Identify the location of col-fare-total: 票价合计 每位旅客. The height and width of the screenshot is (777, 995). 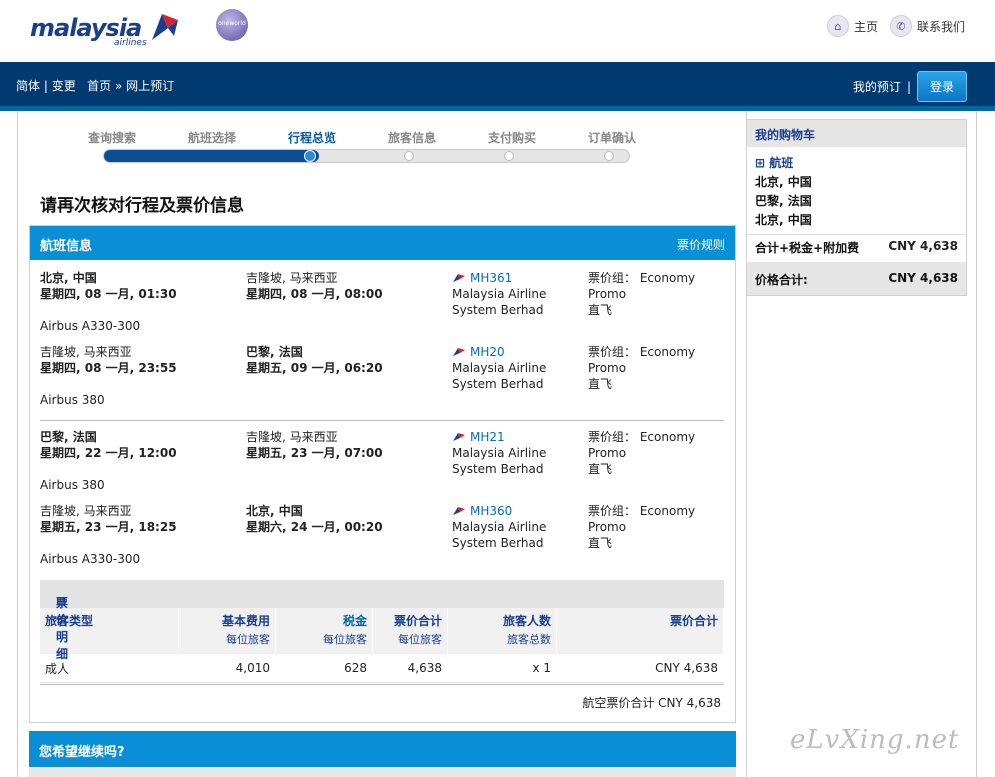
(410, 631).